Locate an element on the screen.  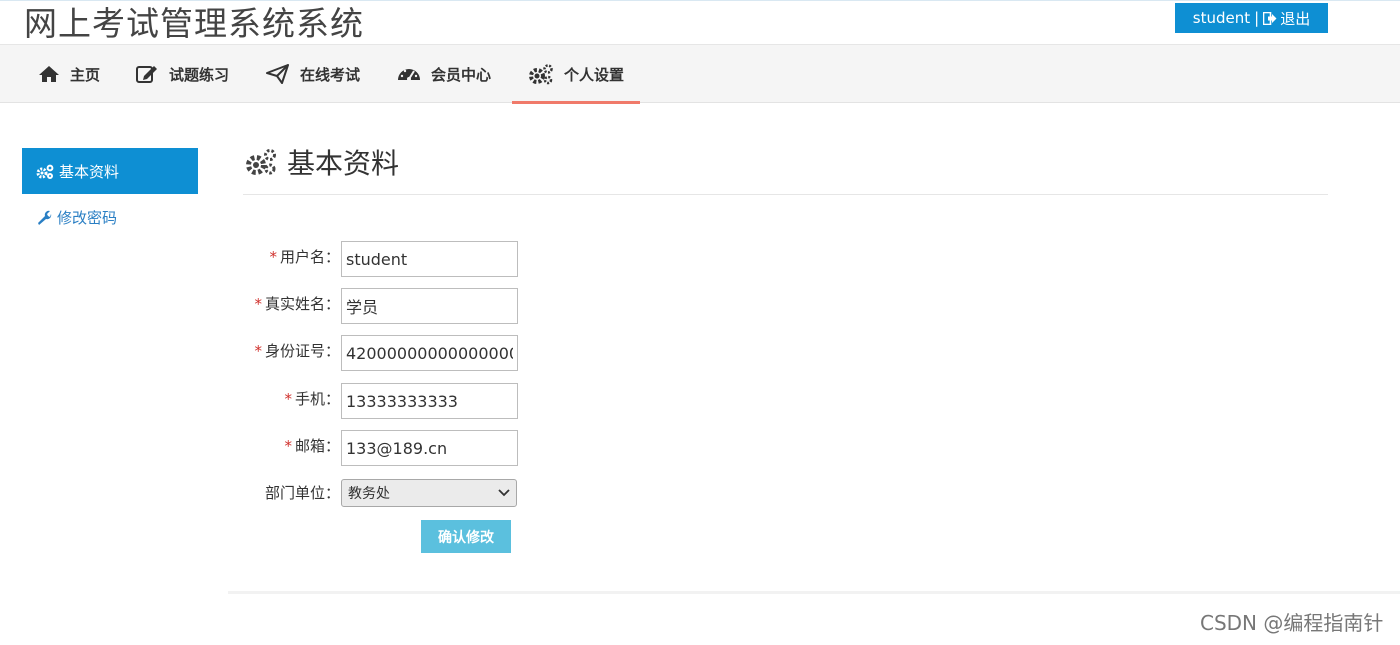
confirm-button: 确认修改 is located at coordinates (466, 536).